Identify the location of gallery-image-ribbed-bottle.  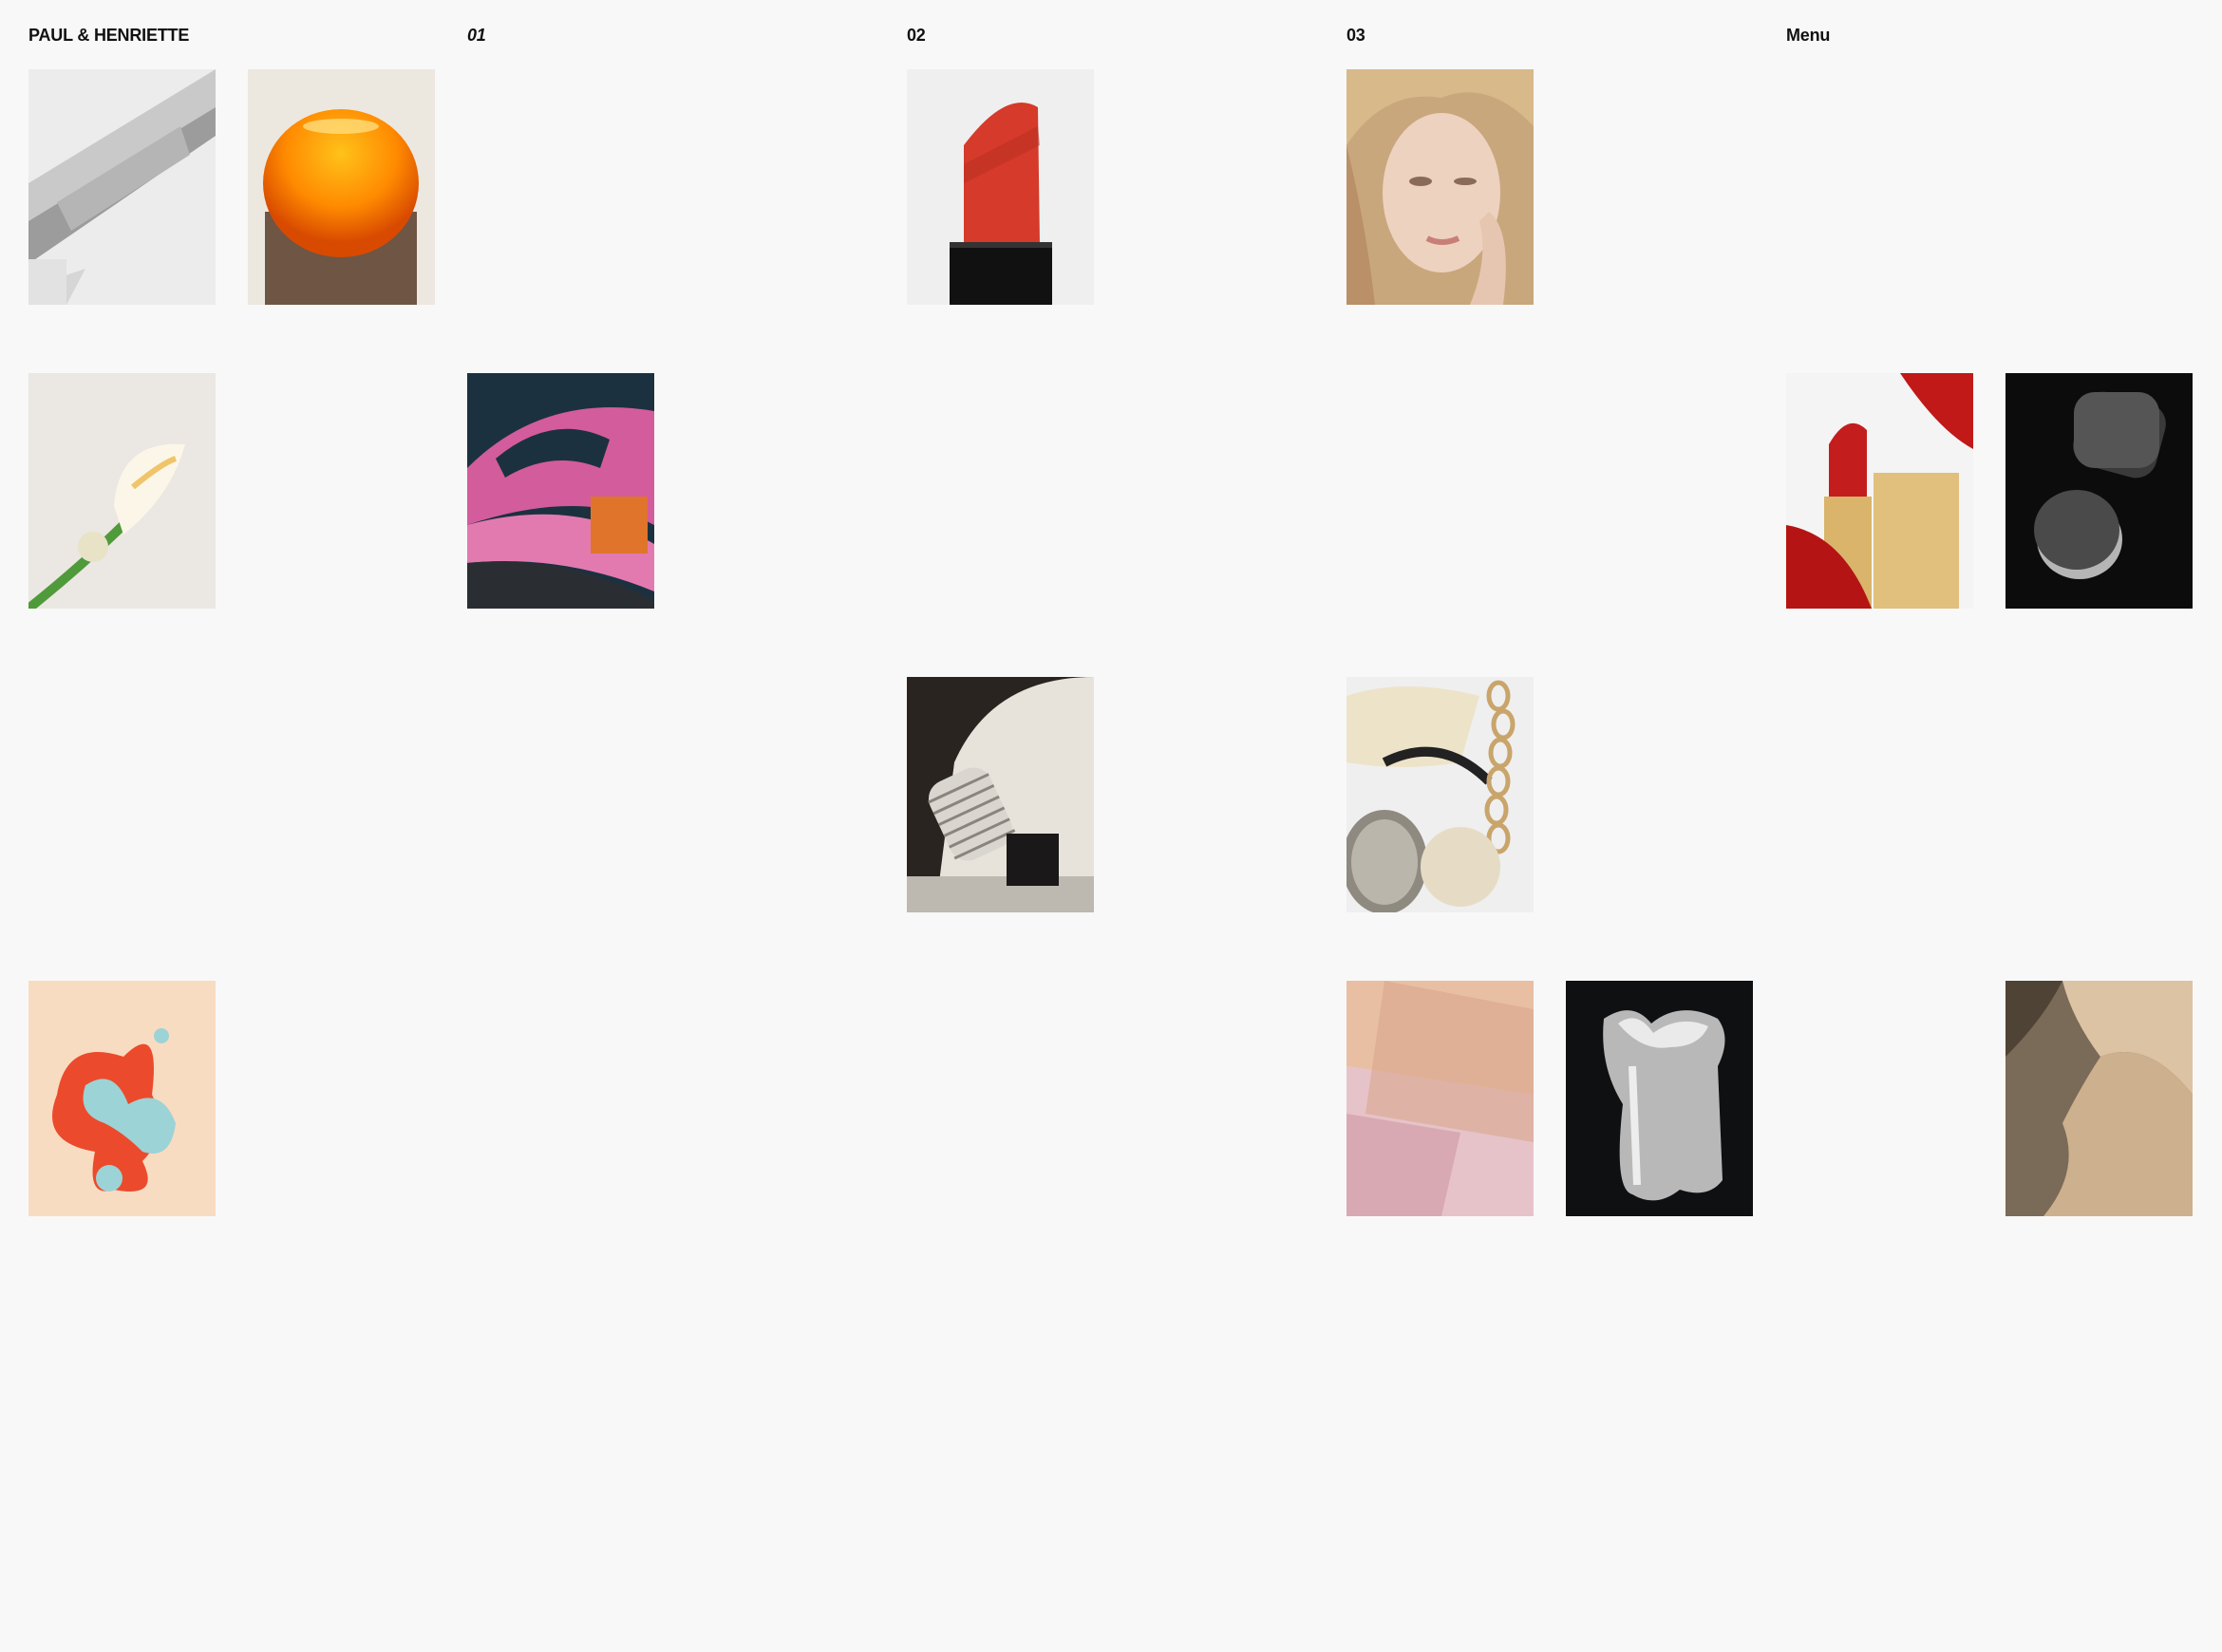
(1000, 794).